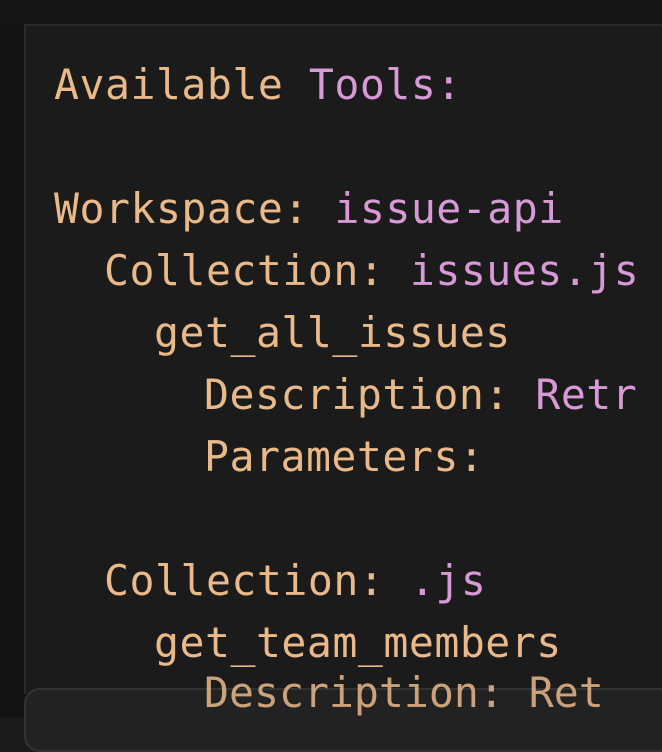  Describe the element at coordinates (344, 456) in the screenshot. I see `parameters-label: Parameters:` at that location.